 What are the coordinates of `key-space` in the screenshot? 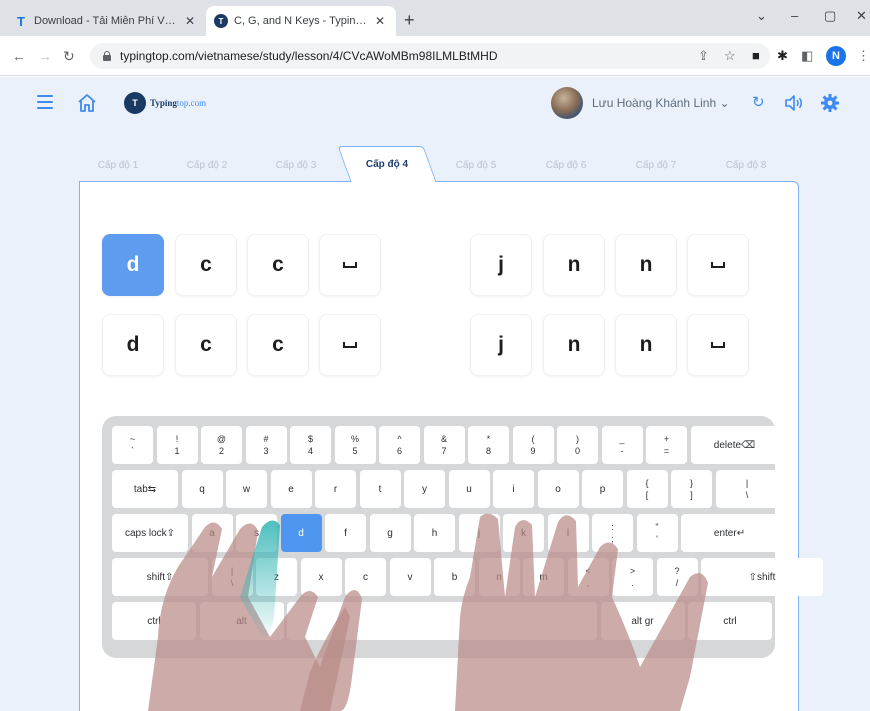 It's located at (442, 621).